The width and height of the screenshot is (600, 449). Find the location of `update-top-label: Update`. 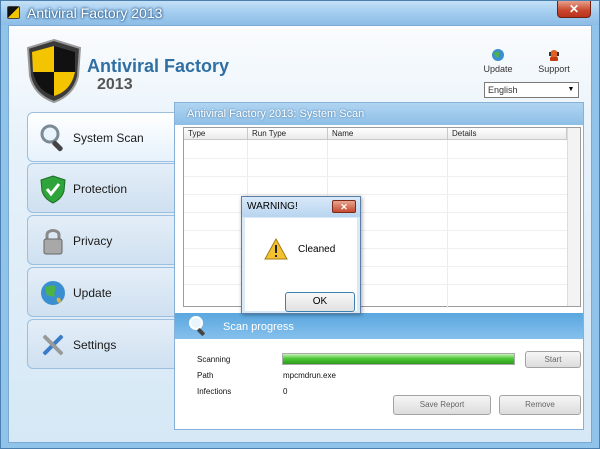

update-top-label: Update is located at coordinates (498, 69).